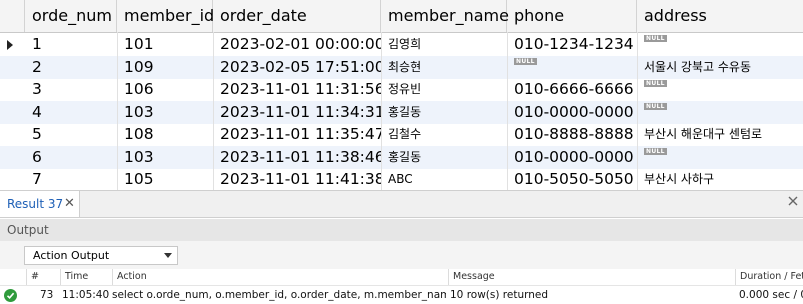  I want to click on cell-order-date: 2023-11-01 11:34:31, so click(297, 112).